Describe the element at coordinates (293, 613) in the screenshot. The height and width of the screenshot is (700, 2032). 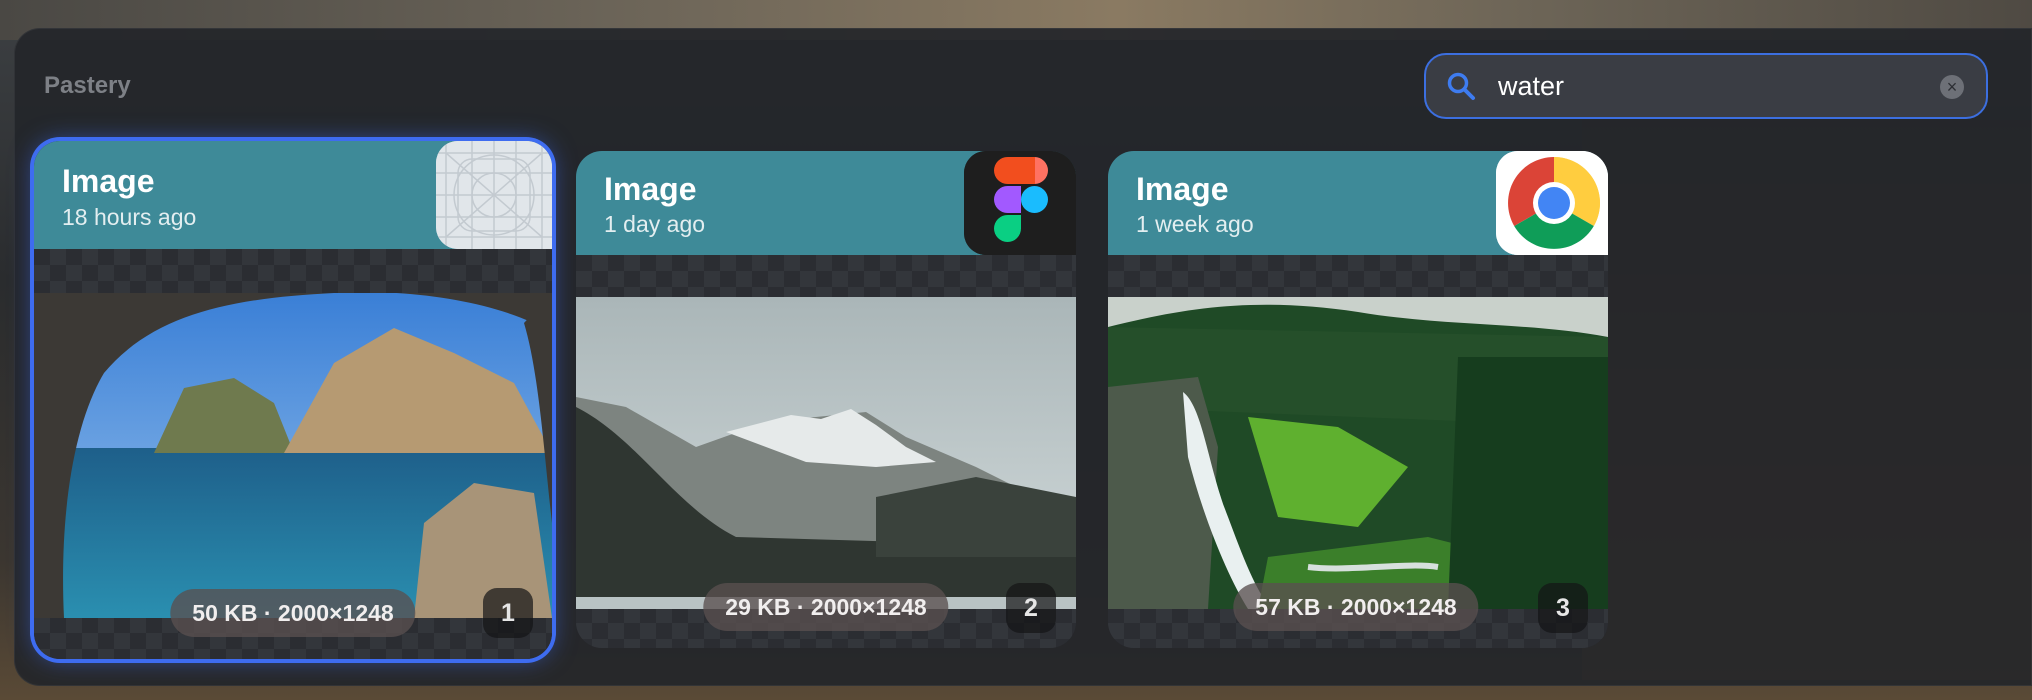
I see `item-metadata: 50 KB · 2000×1248` at that location.